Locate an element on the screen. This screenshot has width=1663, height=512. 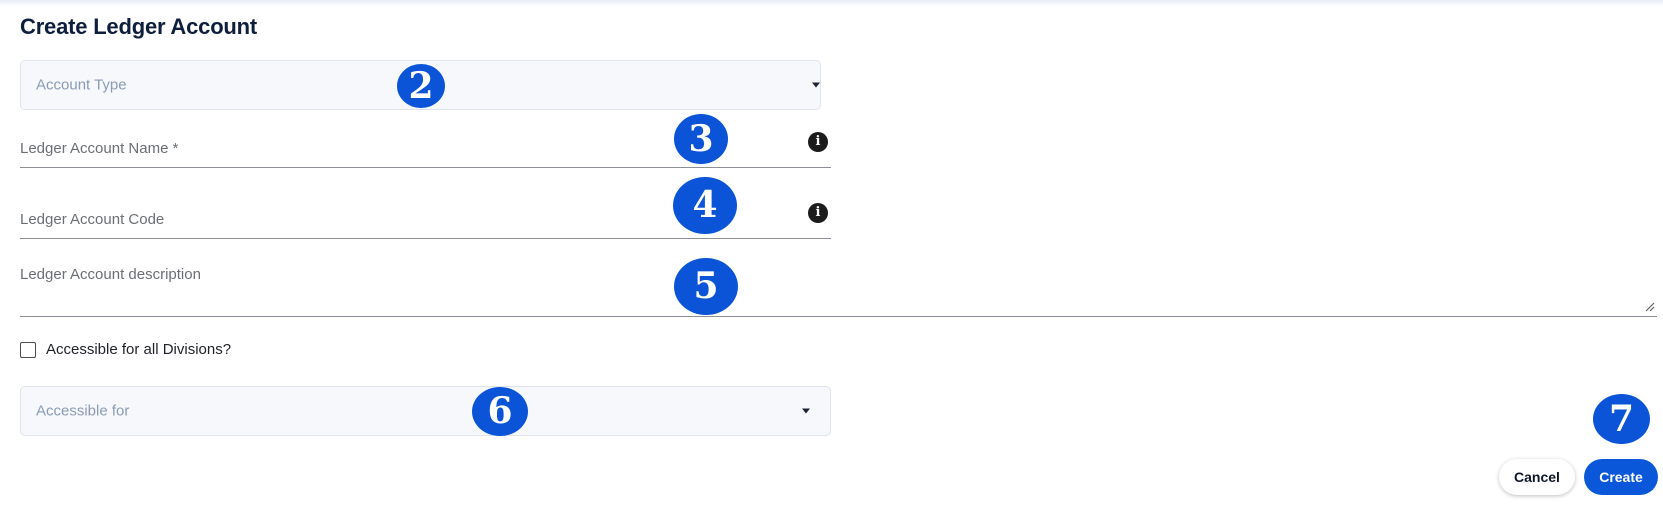
resize-grip-icon is located at coordinates (1650, 307).